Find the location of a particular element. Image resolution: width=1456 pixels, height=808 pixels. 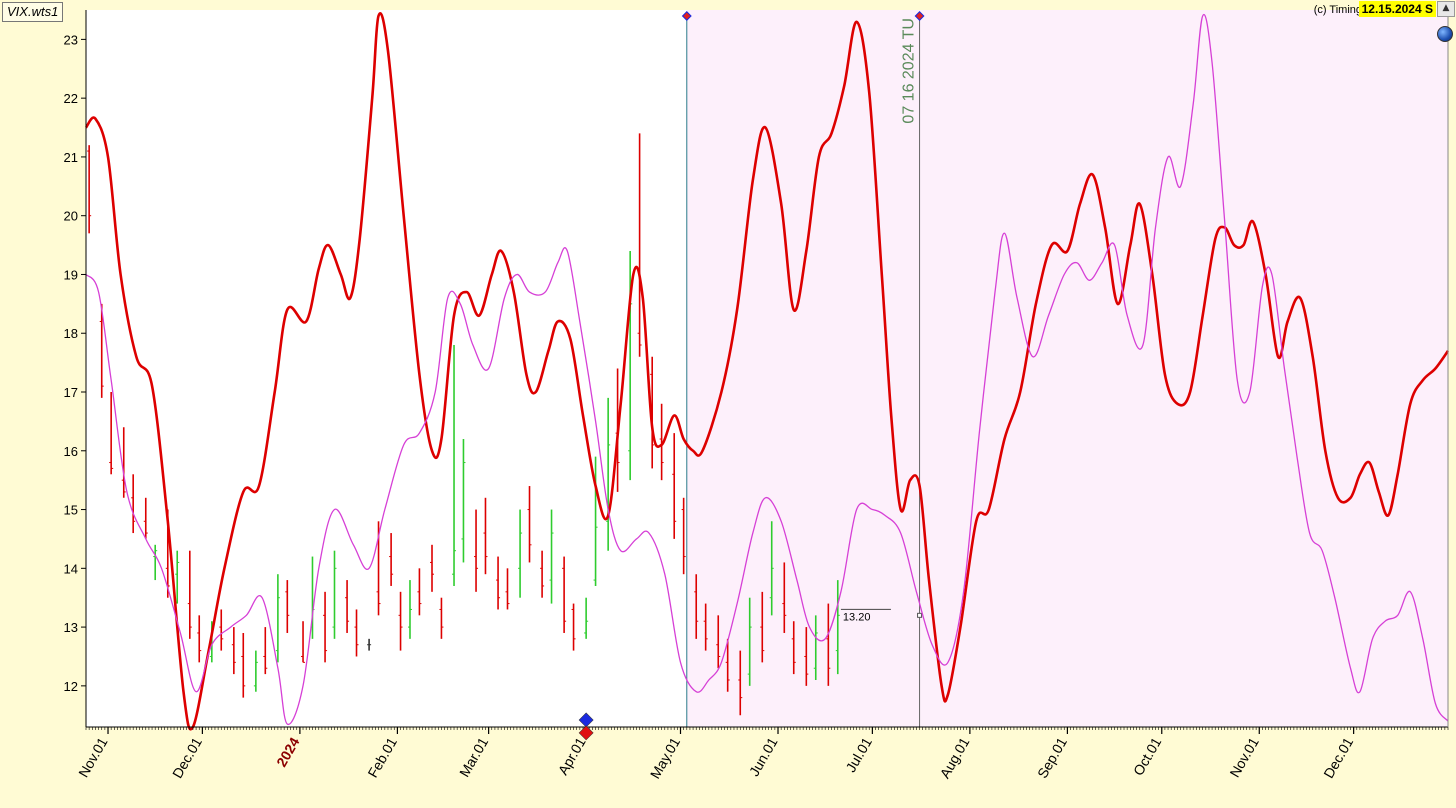

x-tick-label: Mar.01 is located at coordinates (473, 756).